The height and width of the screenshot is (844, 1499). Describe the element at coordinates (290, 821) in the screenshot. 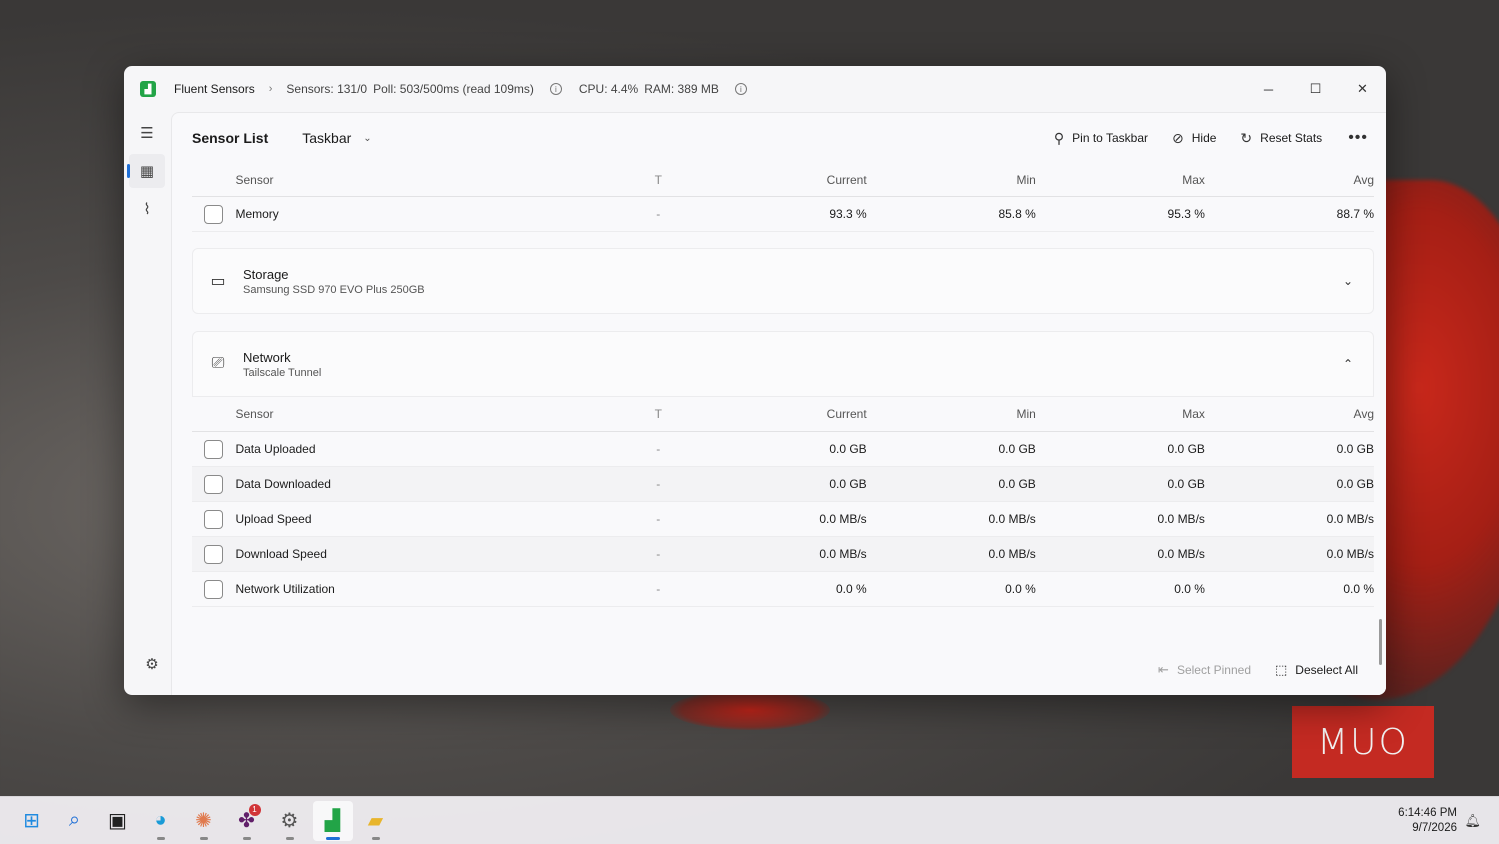

I see `settings-app-icon: ⚙` at that location.